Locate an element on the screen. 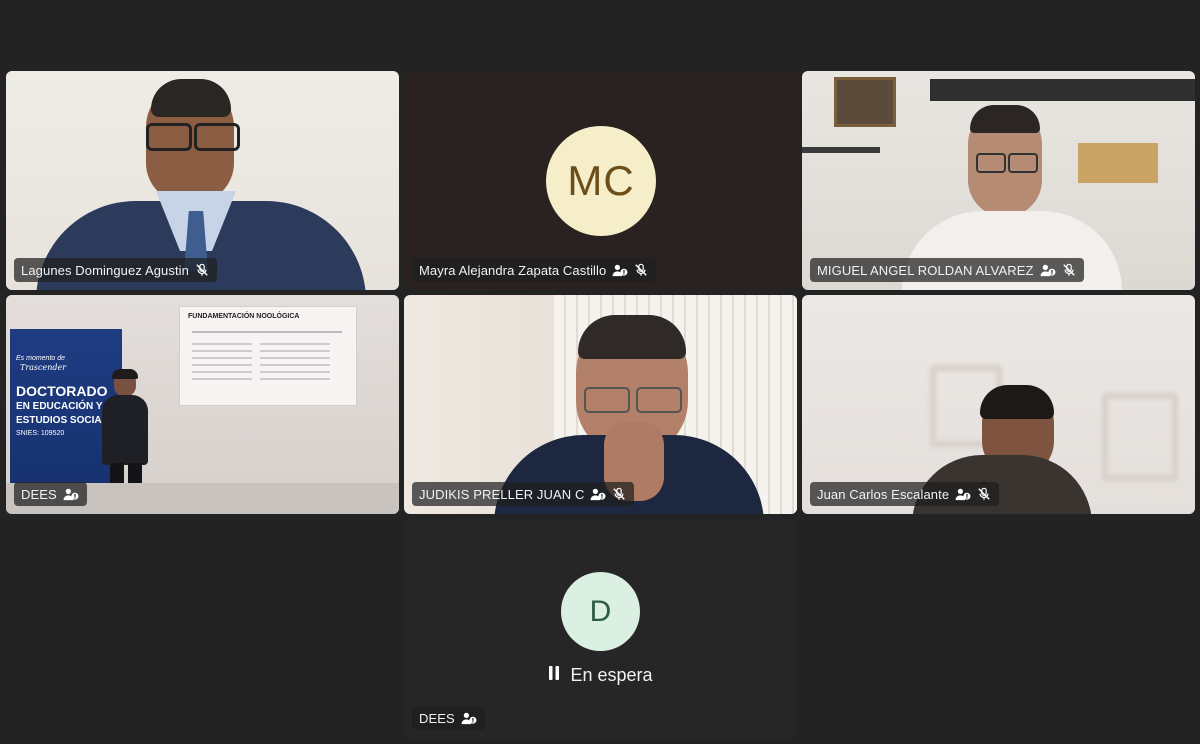 The height and width of the screenshot is (744, 1200). participant-tile-miguel: MIGUEL ANGEL ROLDAN ALVAREZ is located at coordinates (998, 180).